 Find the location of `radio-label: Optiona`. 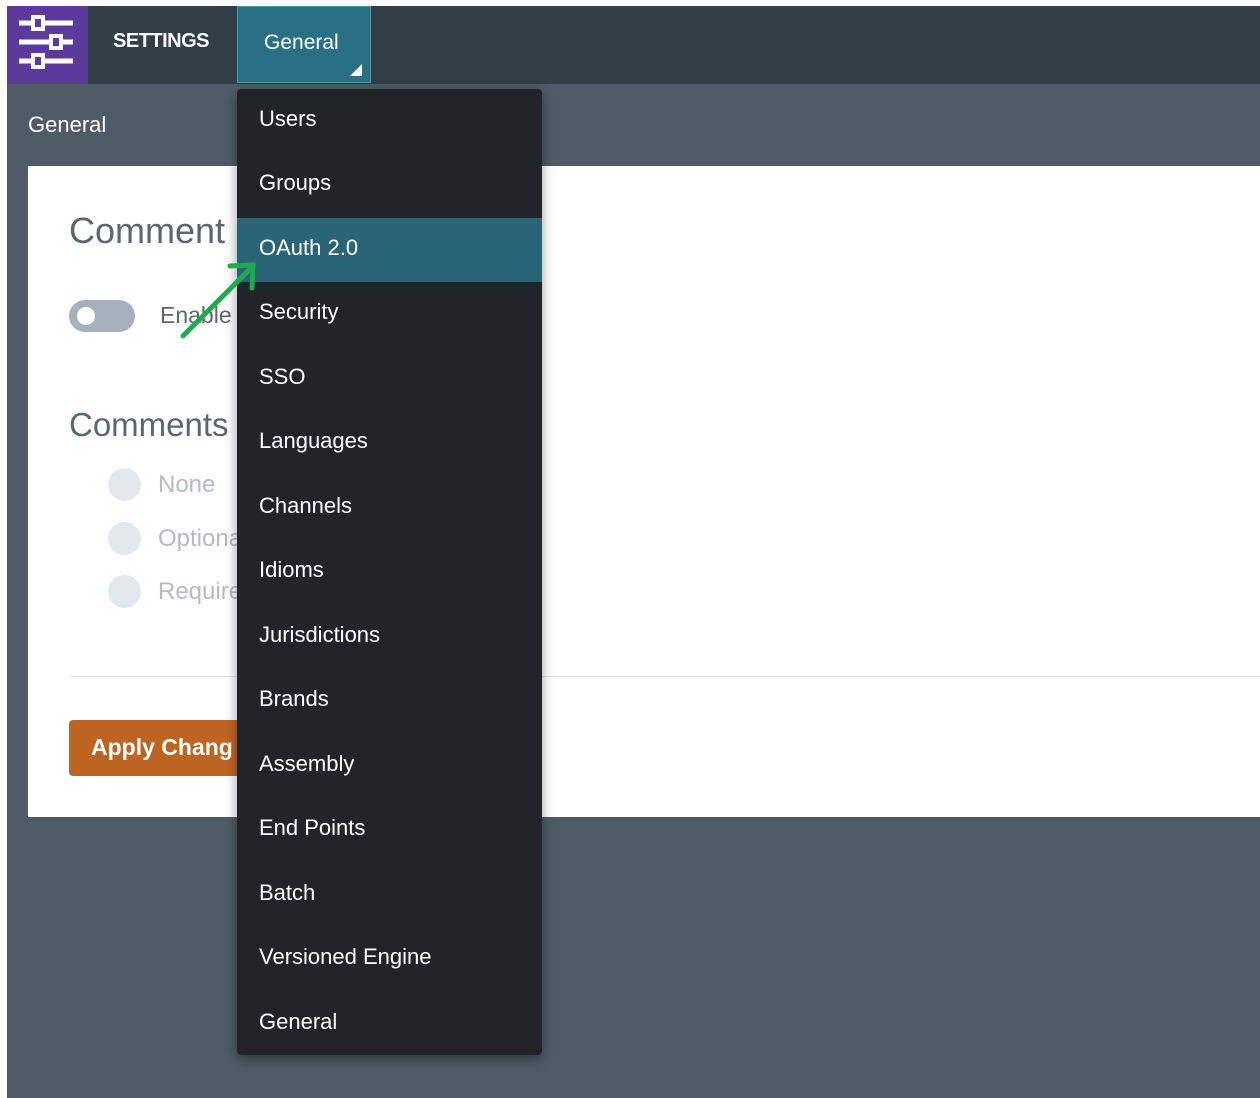

radio-label: Optiona is located at coordinates (200, 538).